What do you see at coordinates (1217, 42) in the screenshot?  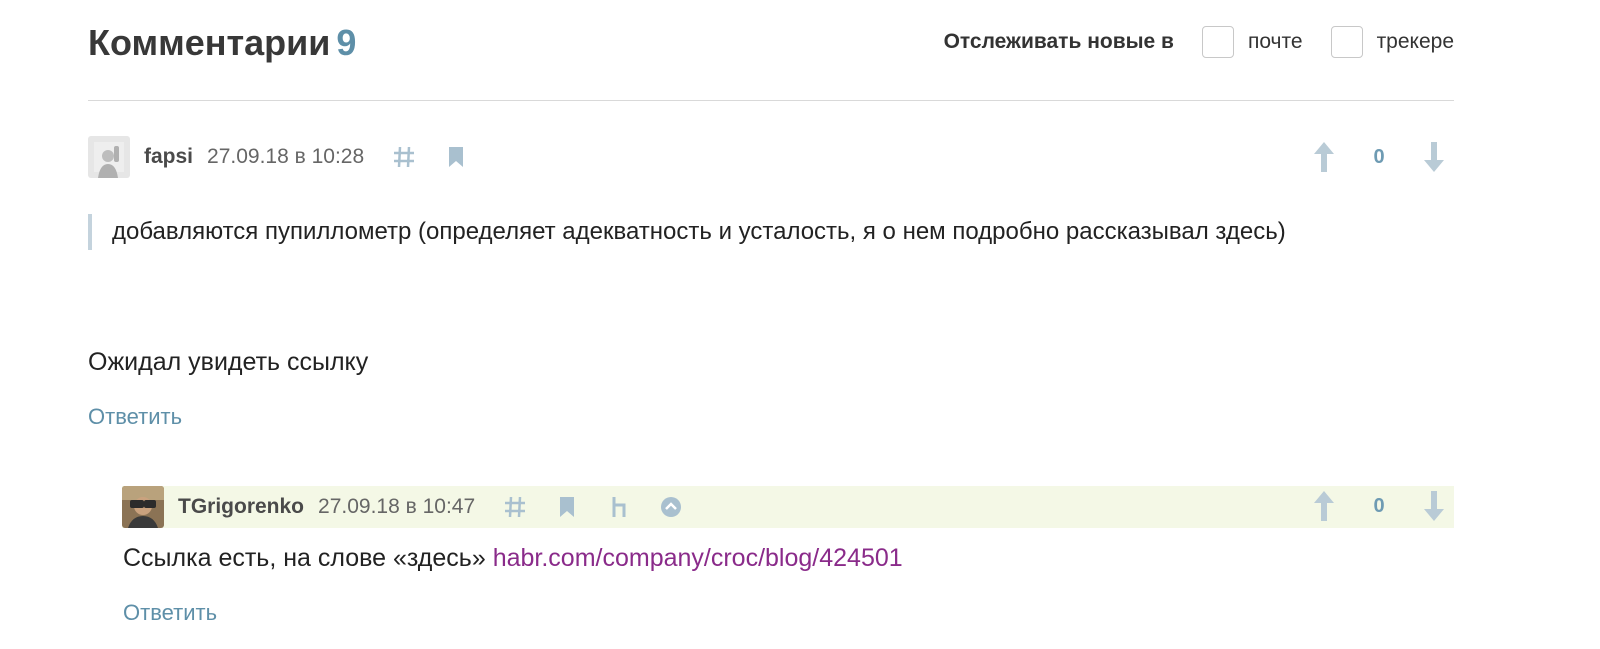 I see `track-mail-checkbox` at bounding box center [1217, 42].